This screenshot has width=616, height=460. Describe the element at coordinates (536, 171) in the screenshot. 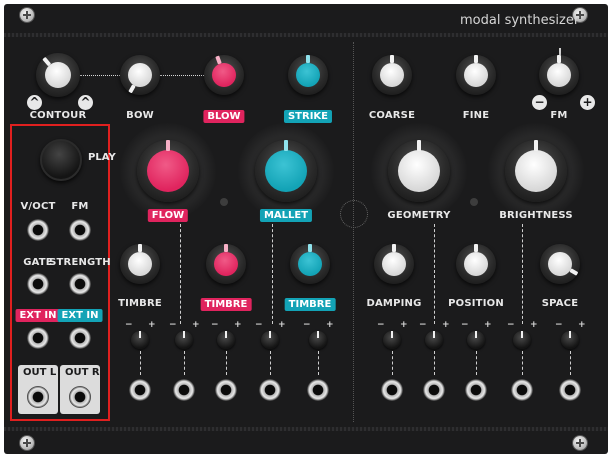

I see `brightness-knob` at that location.